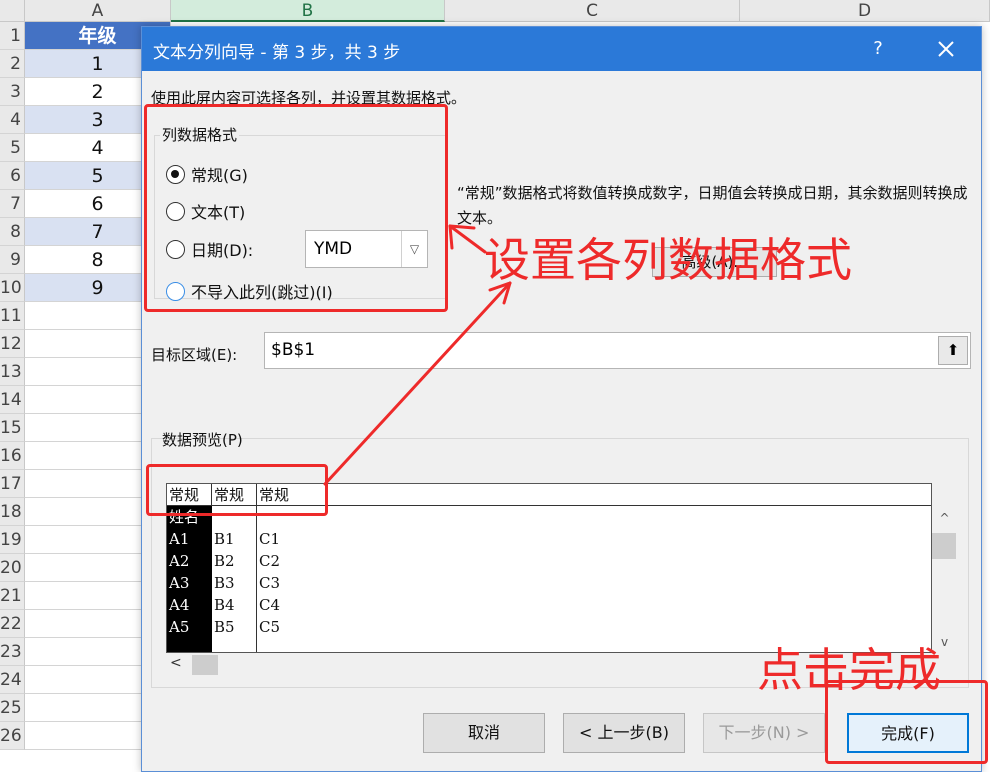 The image size is (990, 772). I want to click on preview-cell: B1, so click(224, 539).